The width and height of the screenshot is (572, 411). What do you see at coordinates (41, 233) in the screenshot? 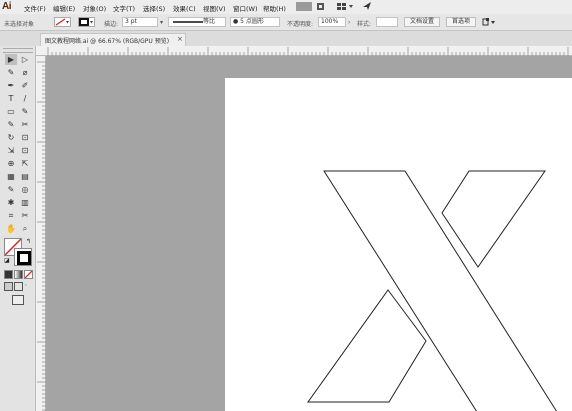
I see `vertical-ruler` at bounding box center [41, 233].